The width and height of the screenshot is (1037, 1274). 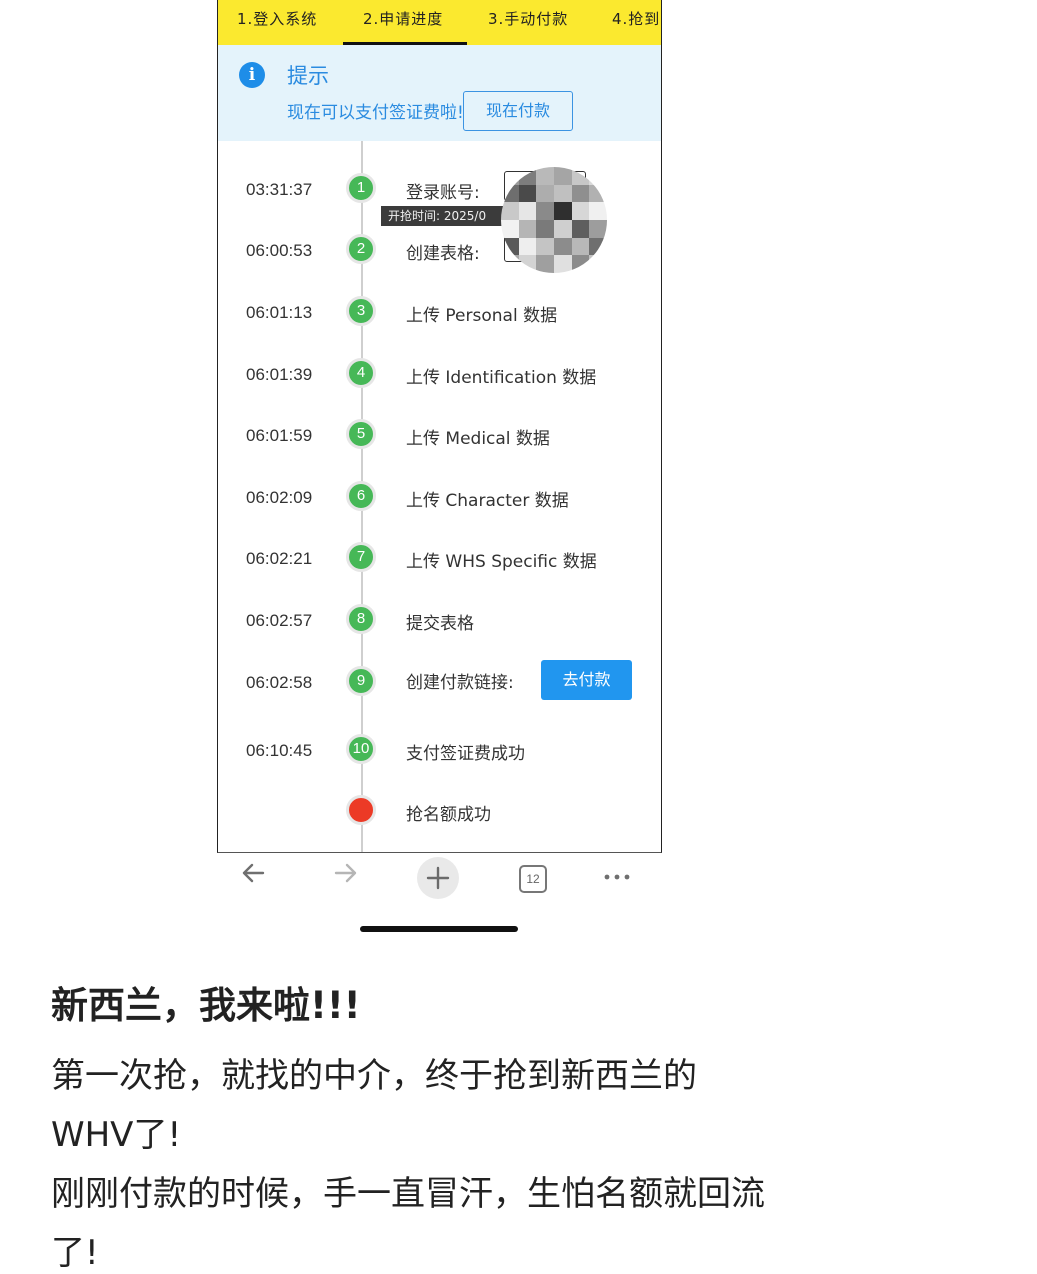 What do you see at coordinates (206, 1005) in the screenshot?
I see `post-title: 新西兰，我来啦!!!` at bounding box center [206, 1005].